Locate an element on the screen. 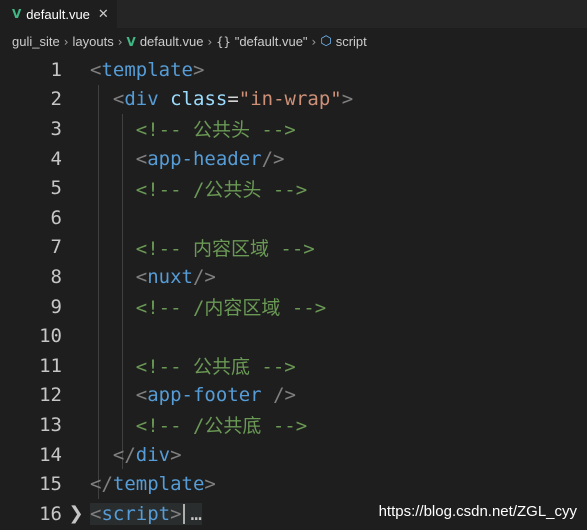 The height and width of the screenshot is (530, 587). line-number: 12 is located at coordinates (50, 395).